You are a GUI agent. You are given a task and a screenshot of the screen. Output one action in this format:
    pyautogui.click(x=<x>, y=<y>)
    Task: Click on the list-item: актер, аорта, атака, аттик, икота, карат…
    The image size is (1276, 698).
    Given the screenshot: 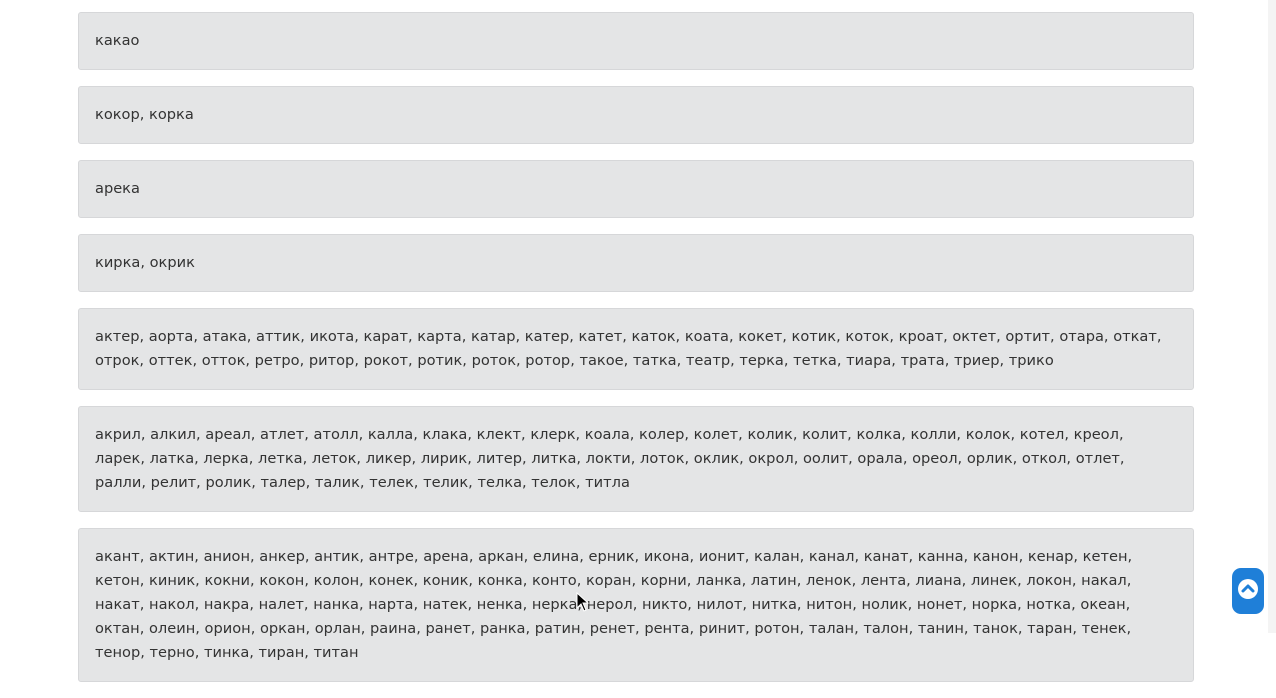 What is the action you would take?
    pyautogui.click(x=636, y=349)
    